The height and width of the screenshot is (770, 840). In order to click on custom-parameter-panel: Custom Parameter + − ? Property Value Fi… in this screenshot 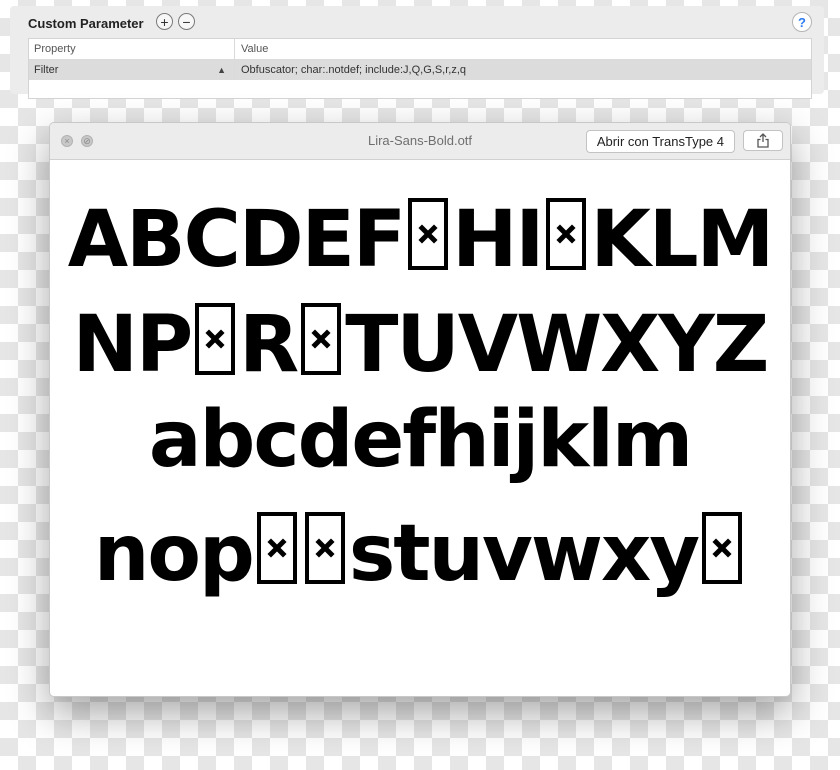, I will do `click(417, 52)`.